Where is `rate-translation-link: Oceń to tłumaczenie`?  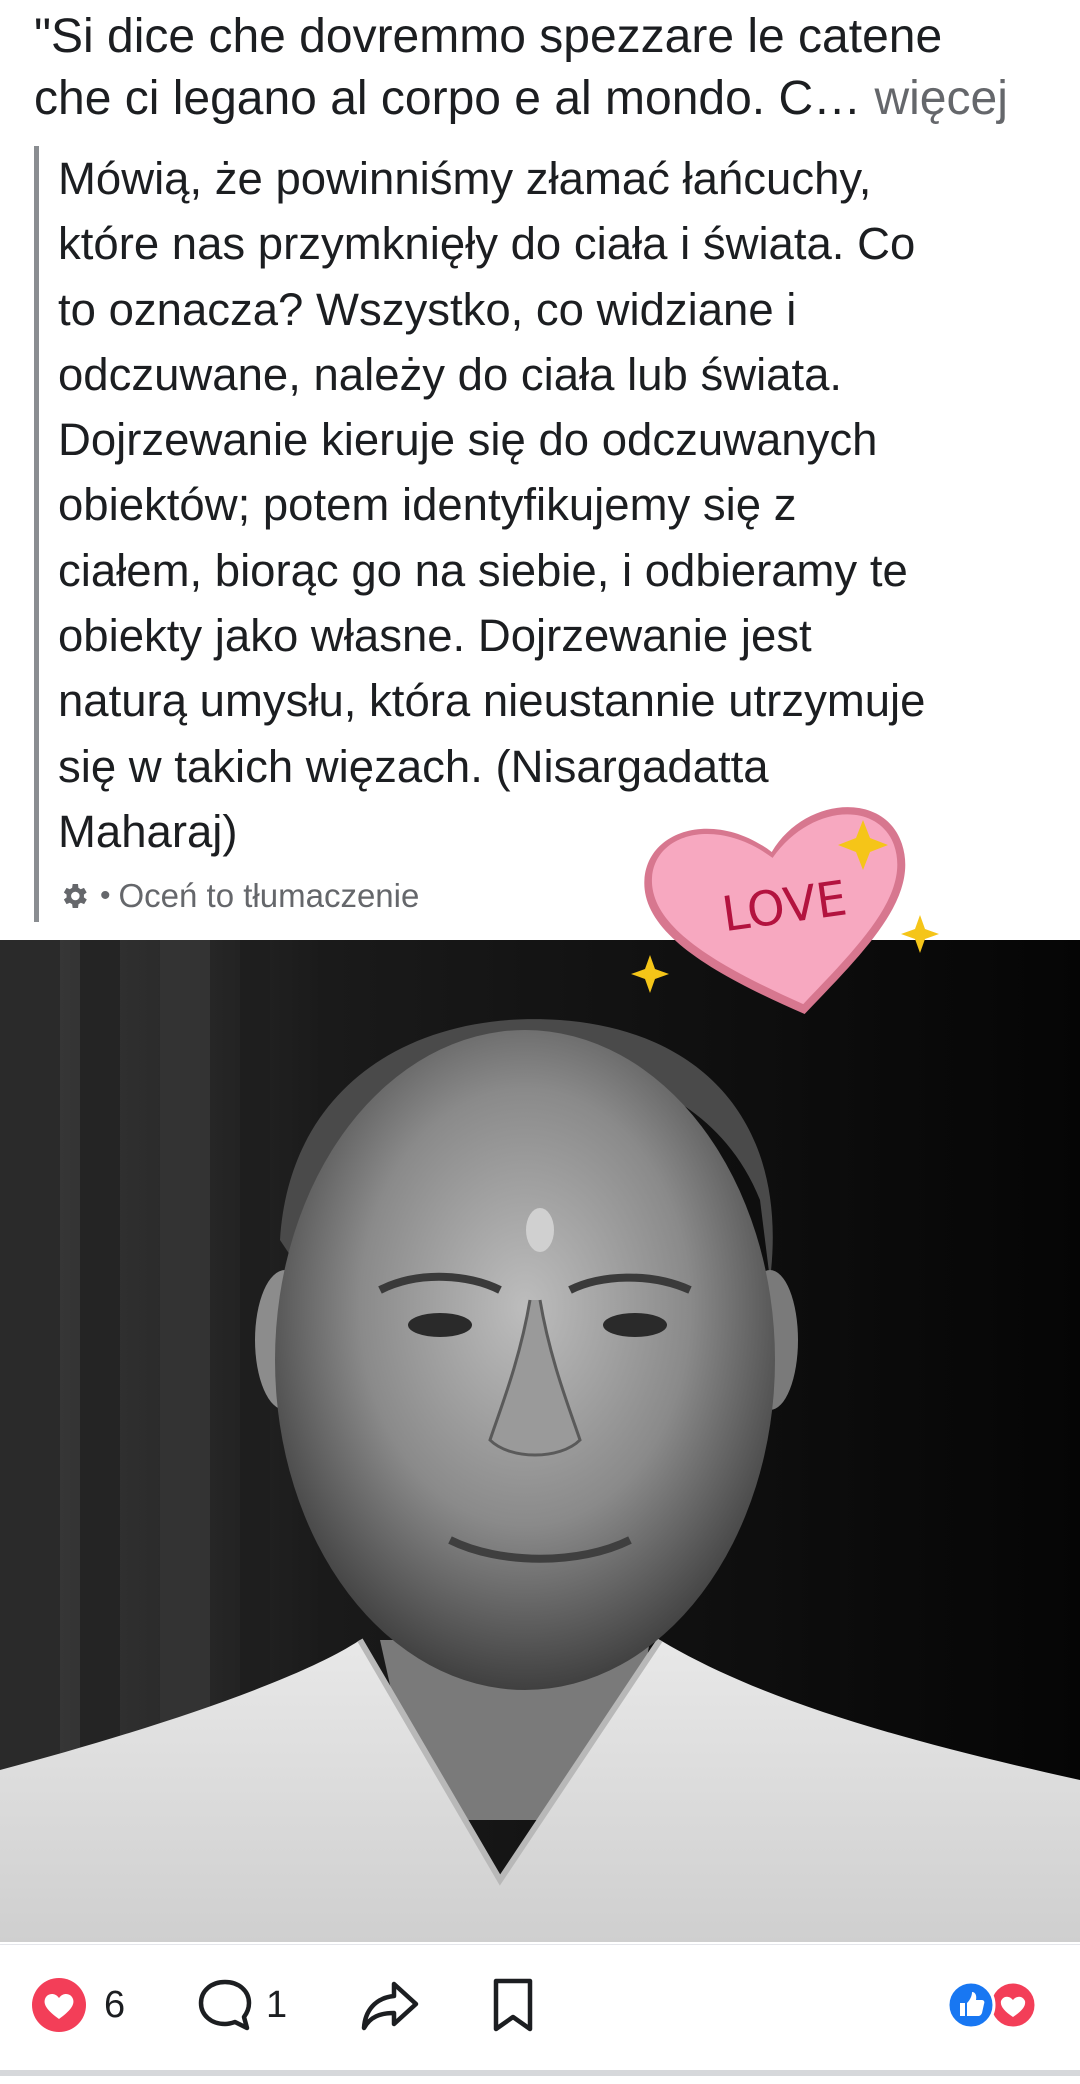
rate-translation-link: Oceń to tłumaczenie is located at coordinates (269, 896).